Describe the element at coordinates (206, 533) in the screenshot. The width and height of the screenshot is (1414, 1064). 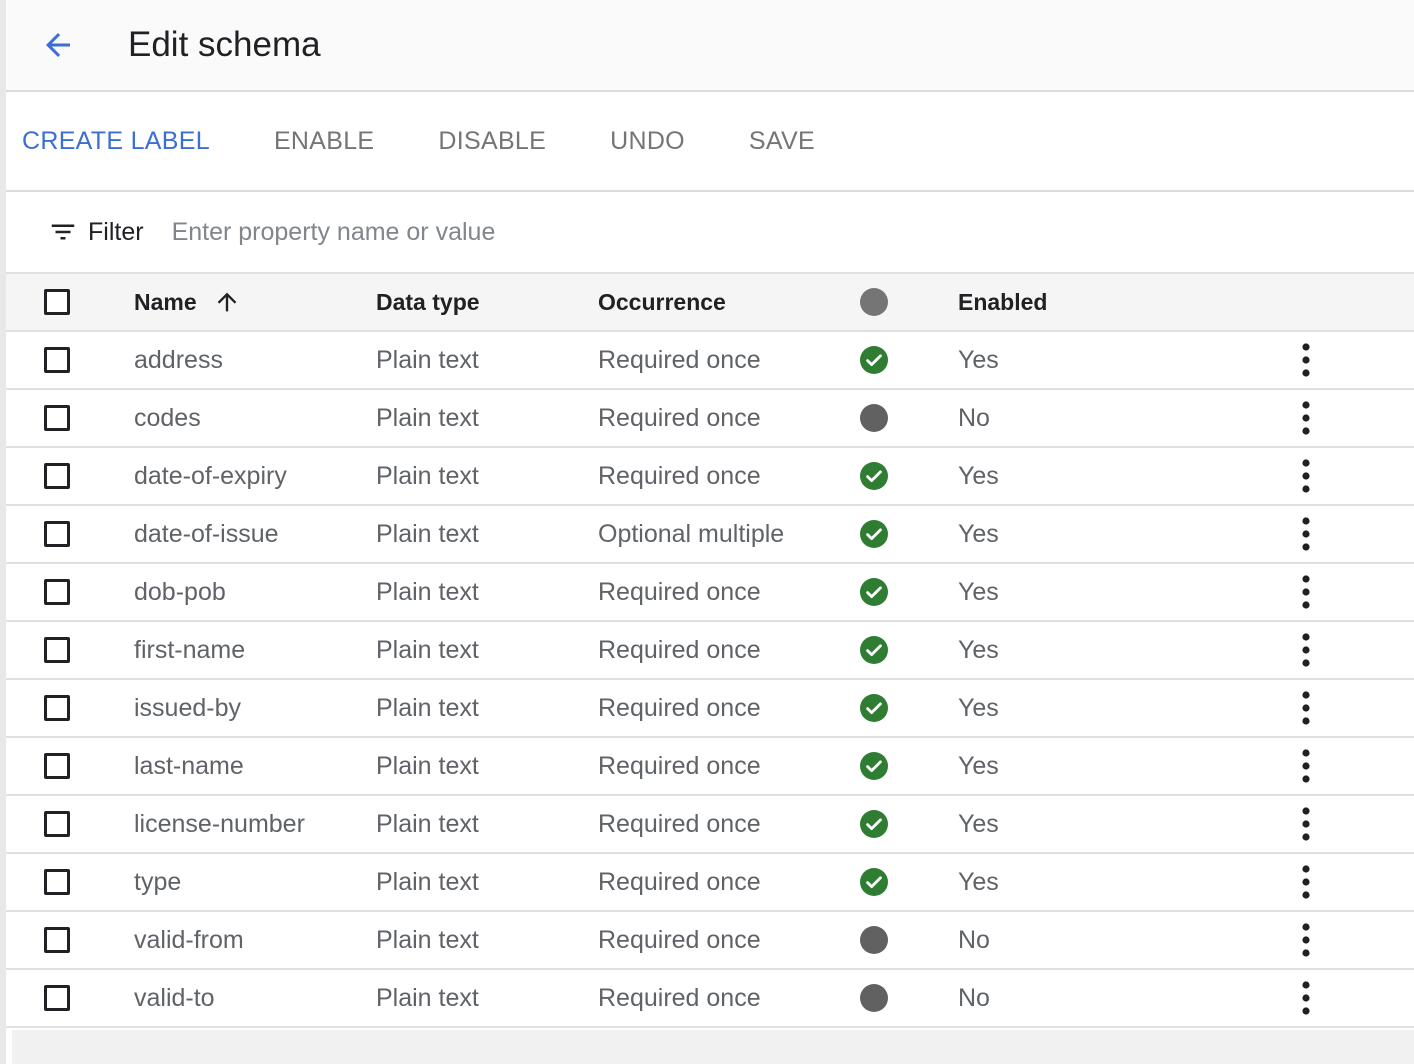
I see `row-name: date-of-issue` at that location.